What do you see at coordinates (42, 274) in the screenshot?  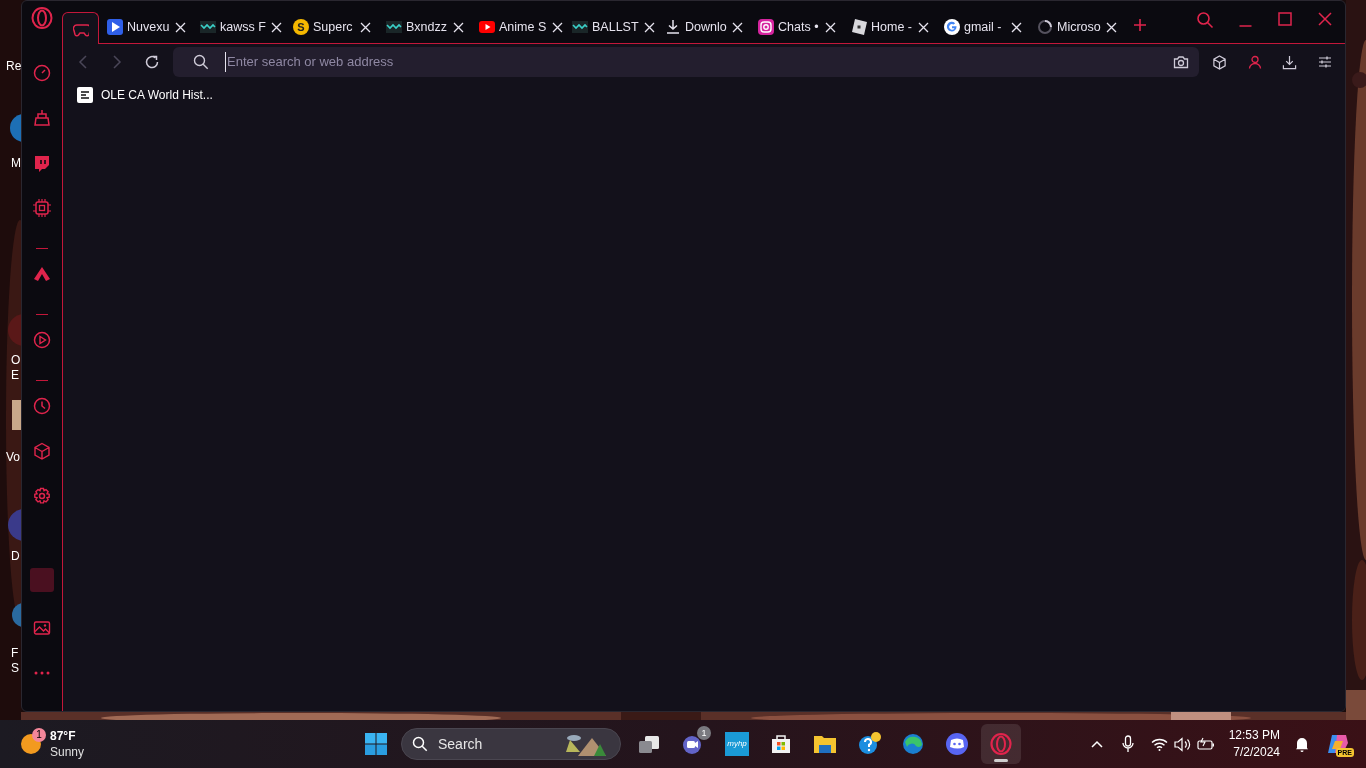 I see `triangle-logo-icon` at bounding box center [42, 274].